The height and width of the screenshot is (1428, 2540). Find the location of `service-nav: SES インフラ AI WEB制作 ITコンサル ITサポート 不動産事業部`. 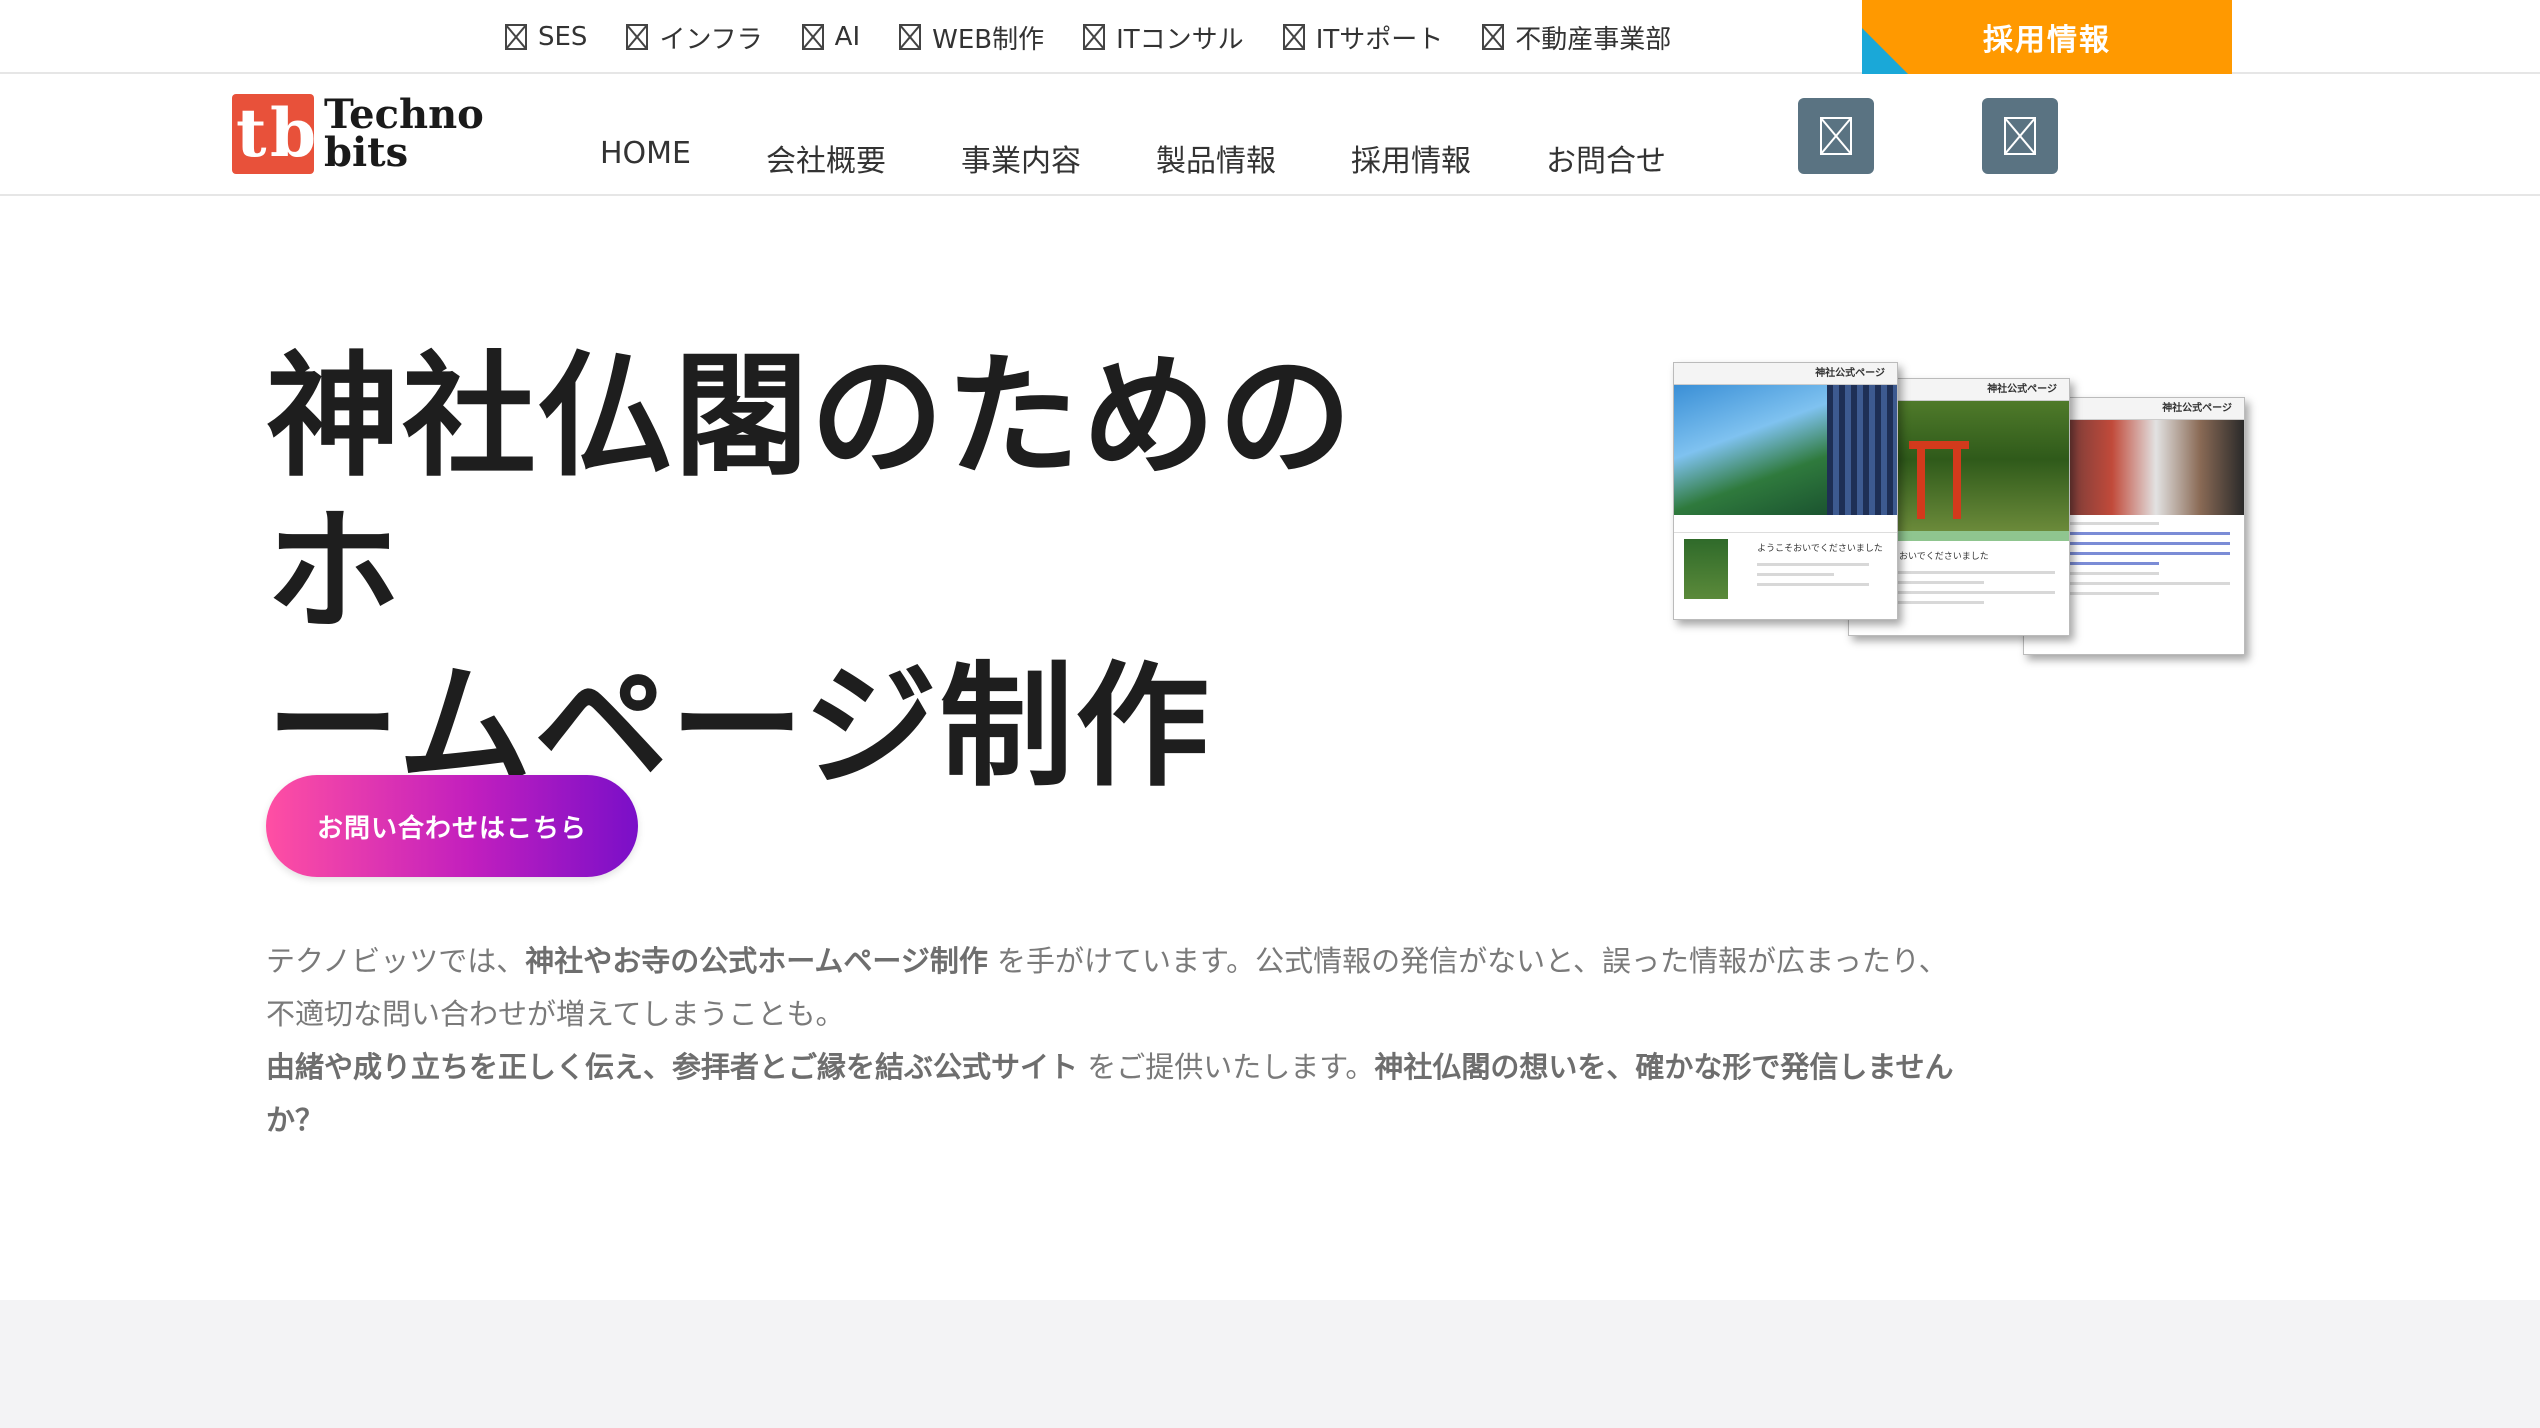

service-nav: SES インフラ AI WEB制作 ITコンサル ITサポート 不動産事業部 is located at coordinates (1107, 37).